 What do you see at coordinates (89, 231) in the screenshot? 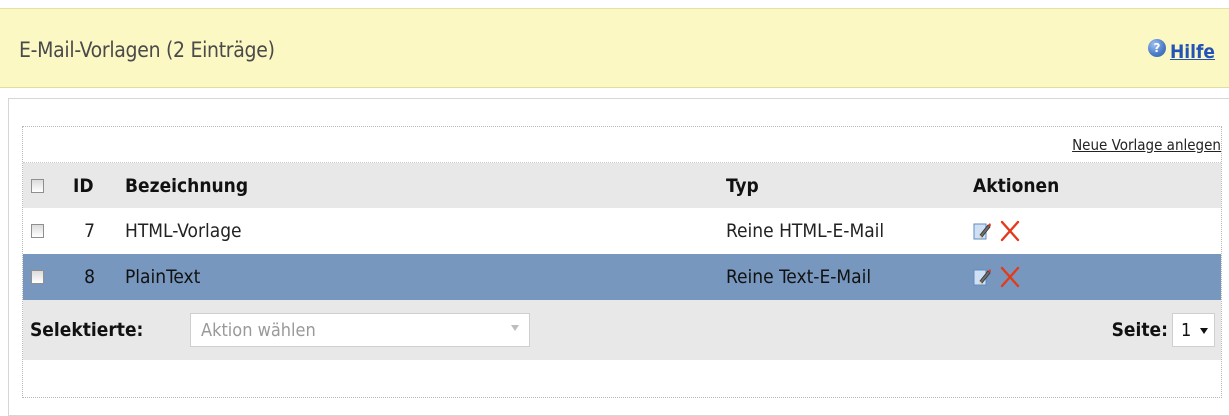
I see `row-id: 7` at bounding box center [89, 231].